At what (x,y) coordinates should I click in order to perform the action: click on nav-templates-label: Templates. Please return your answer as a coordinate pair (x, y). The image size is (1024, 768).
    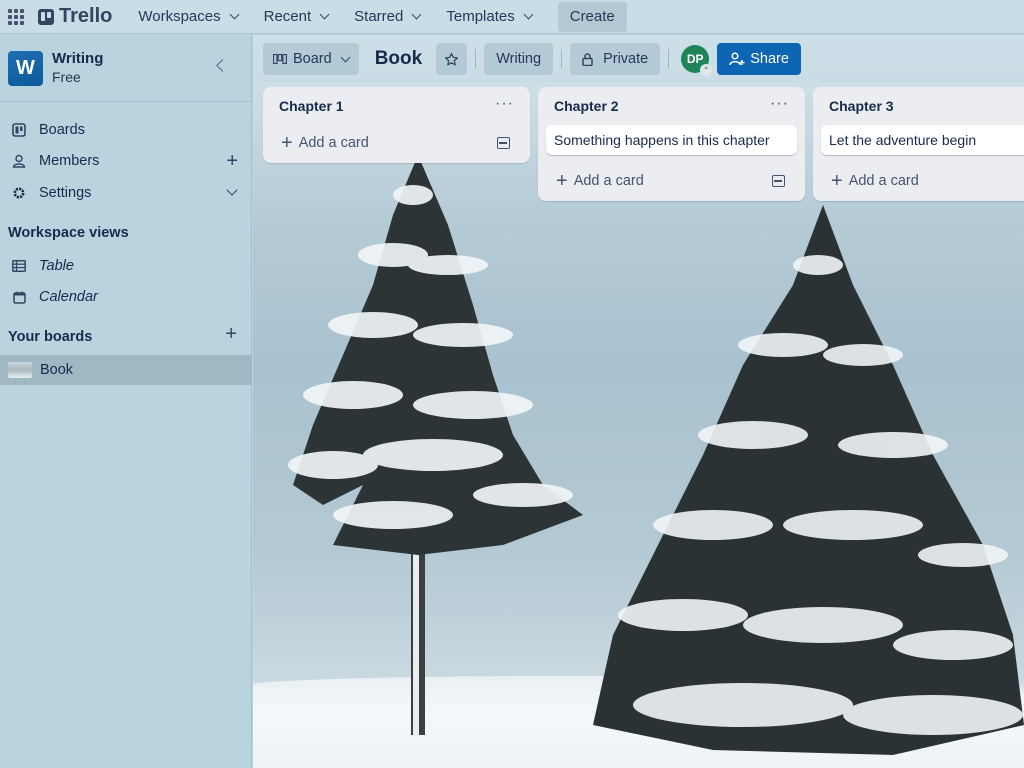
    Looking at the image, I should click on (480, 16).